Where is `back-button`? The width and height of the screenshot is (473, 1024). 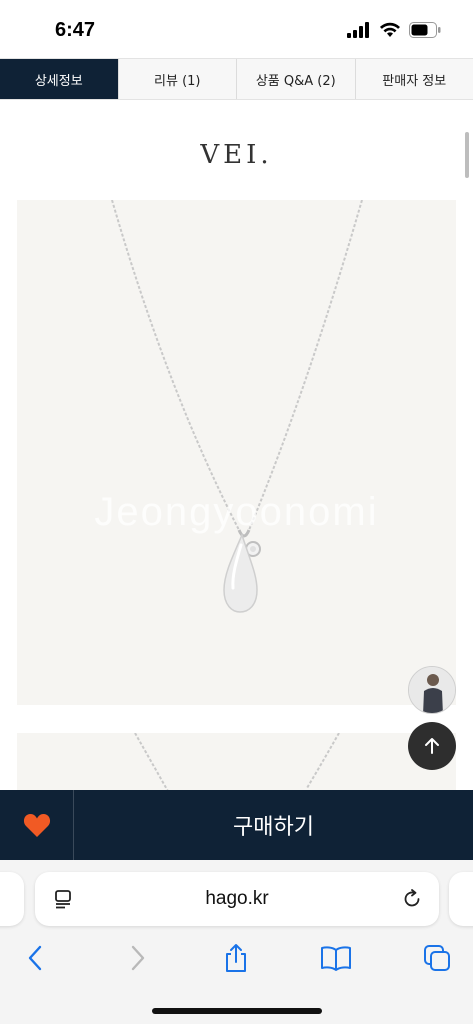
back-button is located at coordinates (36, 958).